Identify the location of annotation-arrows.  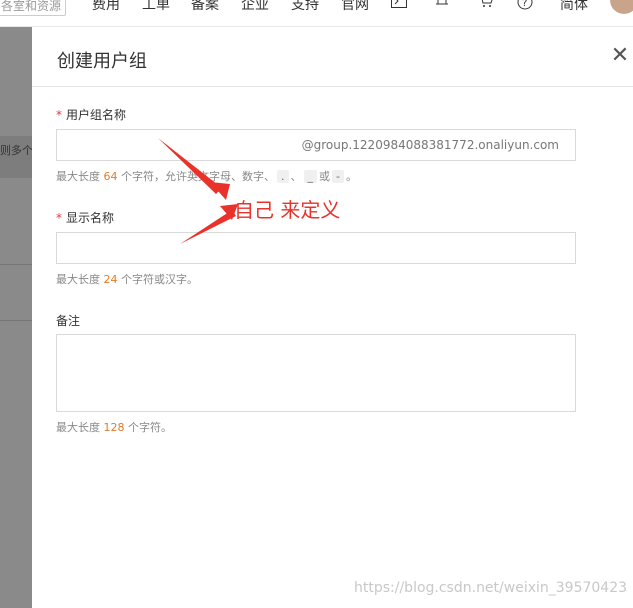
(198, 191).